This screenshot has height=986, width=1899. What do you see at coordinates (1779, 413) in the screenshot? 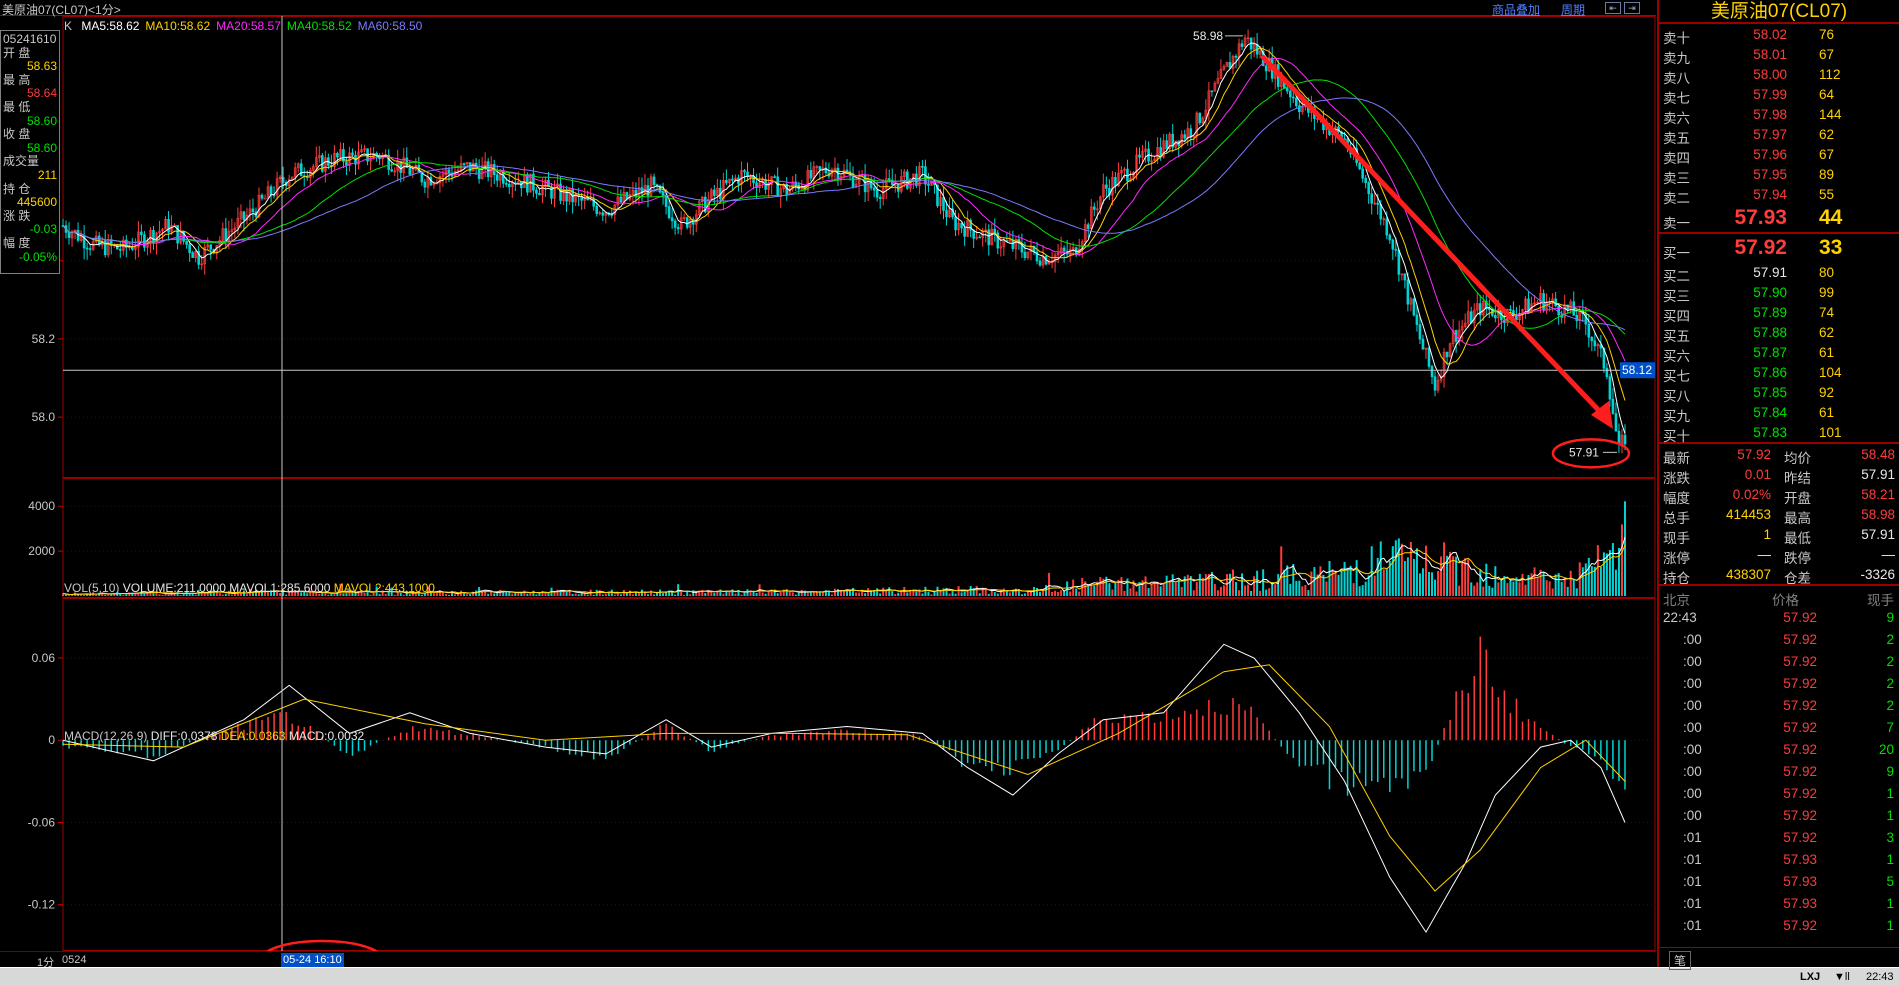
I see `bid-row: 买九 57.84 61` at bounding box center [1779, 413].